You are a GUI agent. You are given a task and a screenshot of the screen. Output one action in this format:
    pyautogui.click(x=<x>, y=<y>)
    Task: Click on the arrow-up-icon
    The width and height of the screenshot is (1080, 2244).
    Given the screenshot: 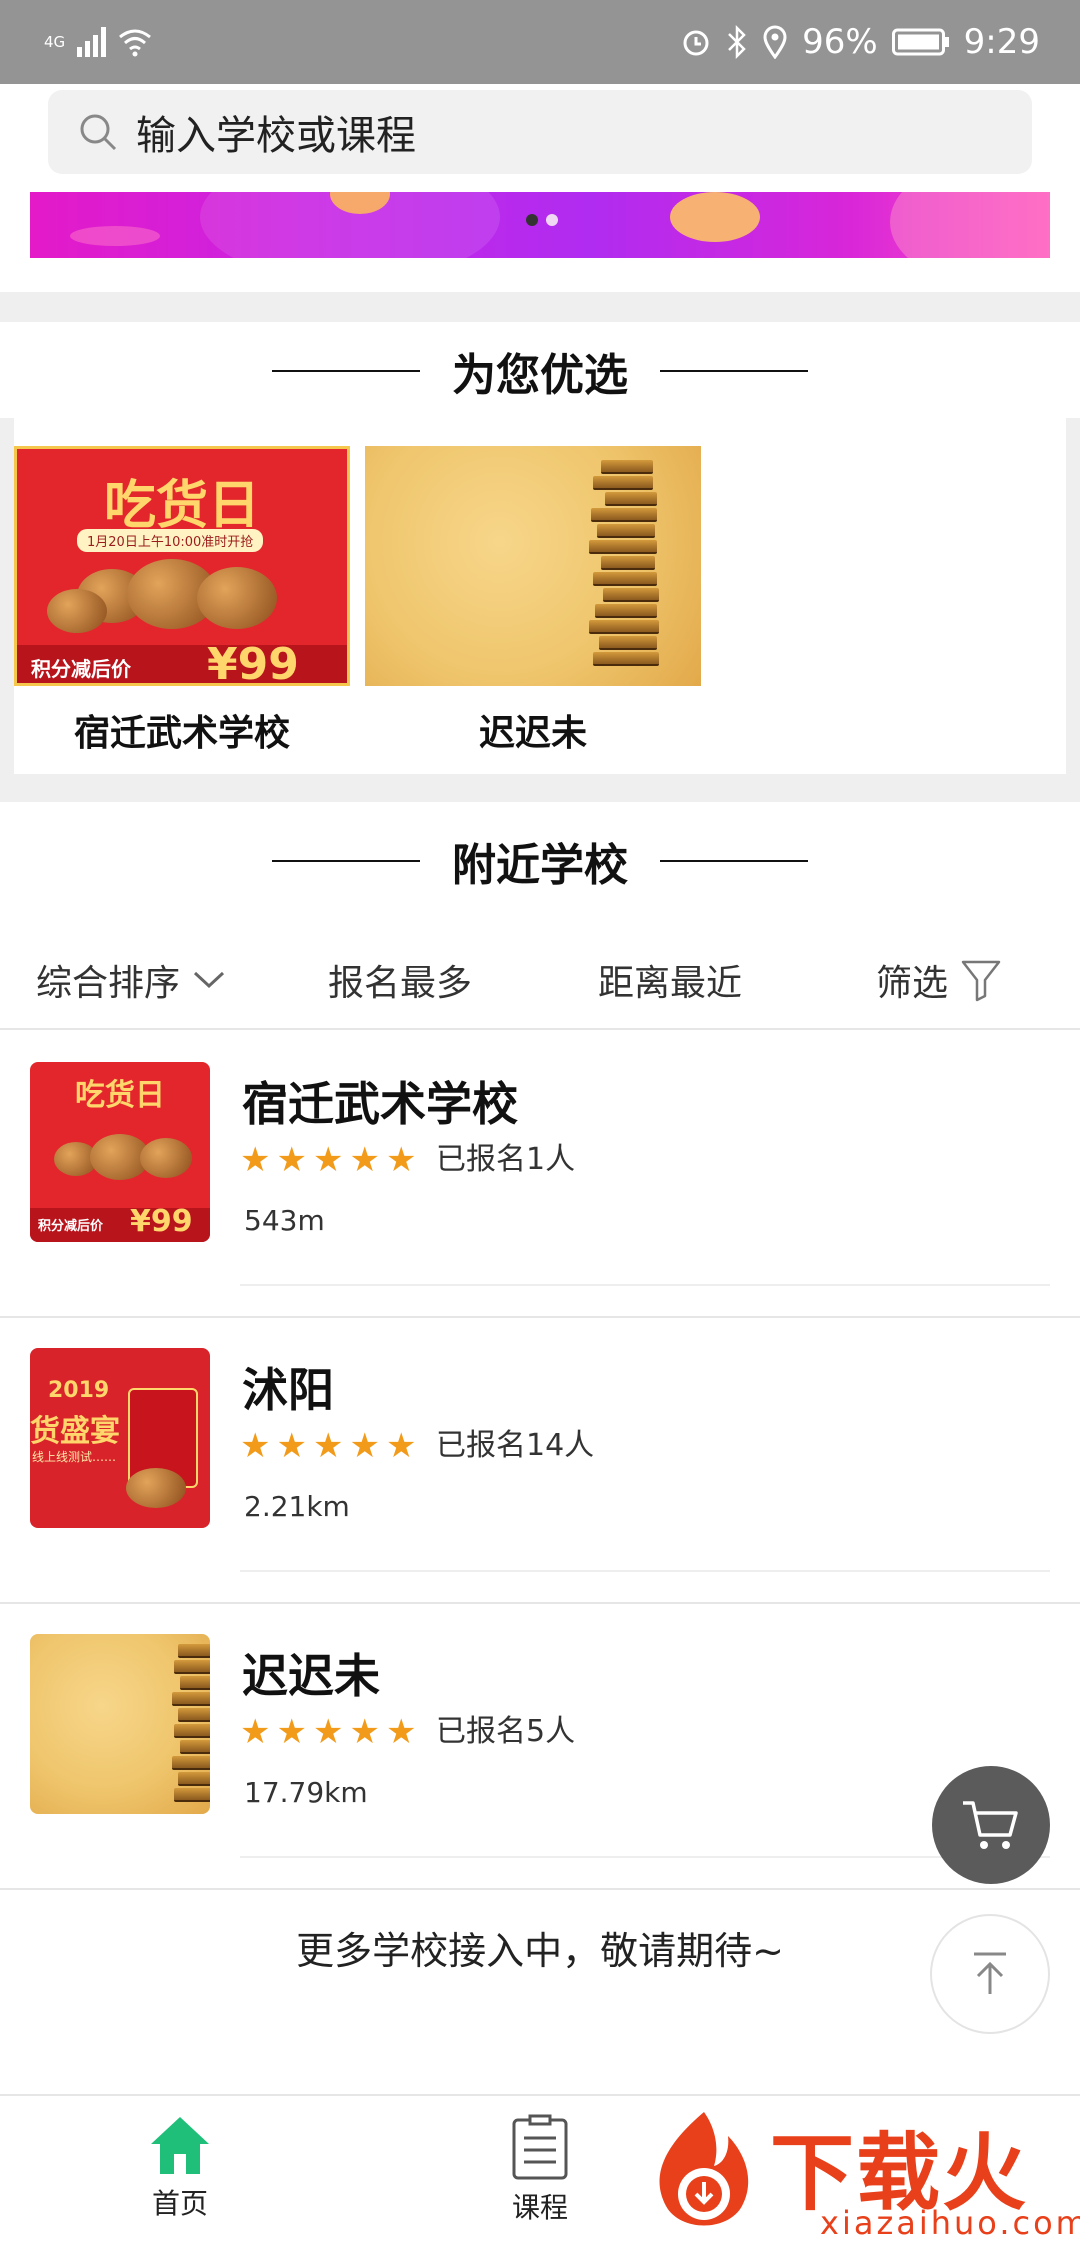 What is the action you would take?
    pyautogui.click(x=990, y=1973)
    